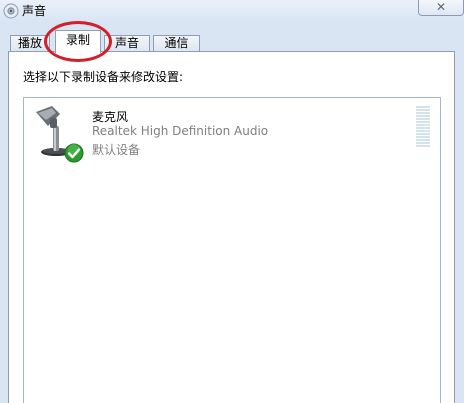 Image resolution: width=464 pixels, height=403 pixels. What do you see at coordinates (116, 150) in the screenshot?
I see `device-status: 默认设备` at bounding box center [116, 150].